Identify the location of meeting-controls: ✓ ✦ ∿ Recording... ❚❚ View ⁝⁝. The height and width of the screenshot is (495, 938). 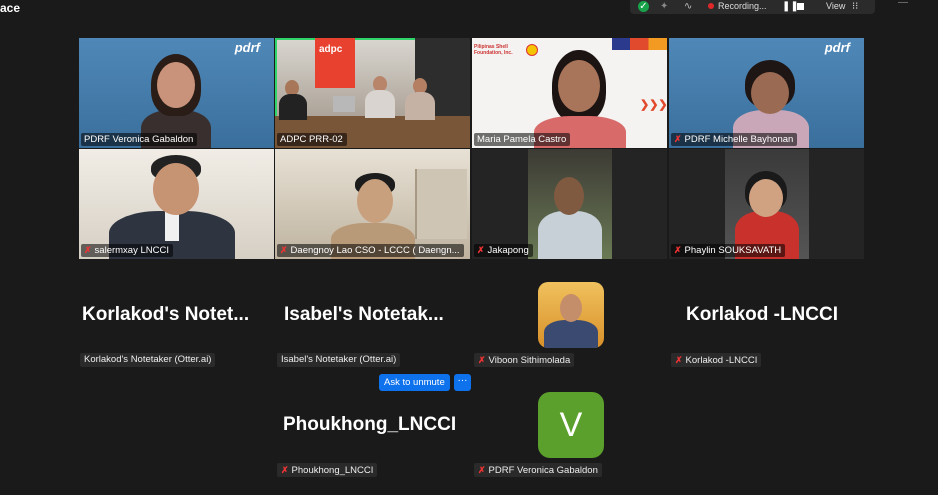
(752, 7).